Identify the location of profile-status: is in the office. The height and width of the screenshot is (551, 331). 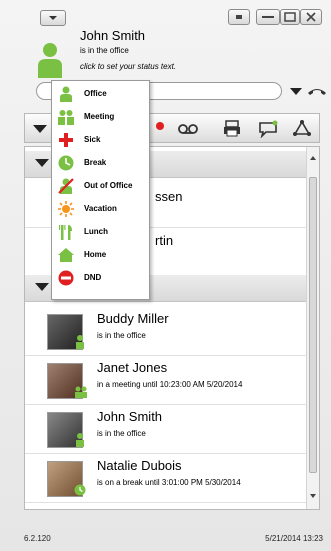
(104, 50).